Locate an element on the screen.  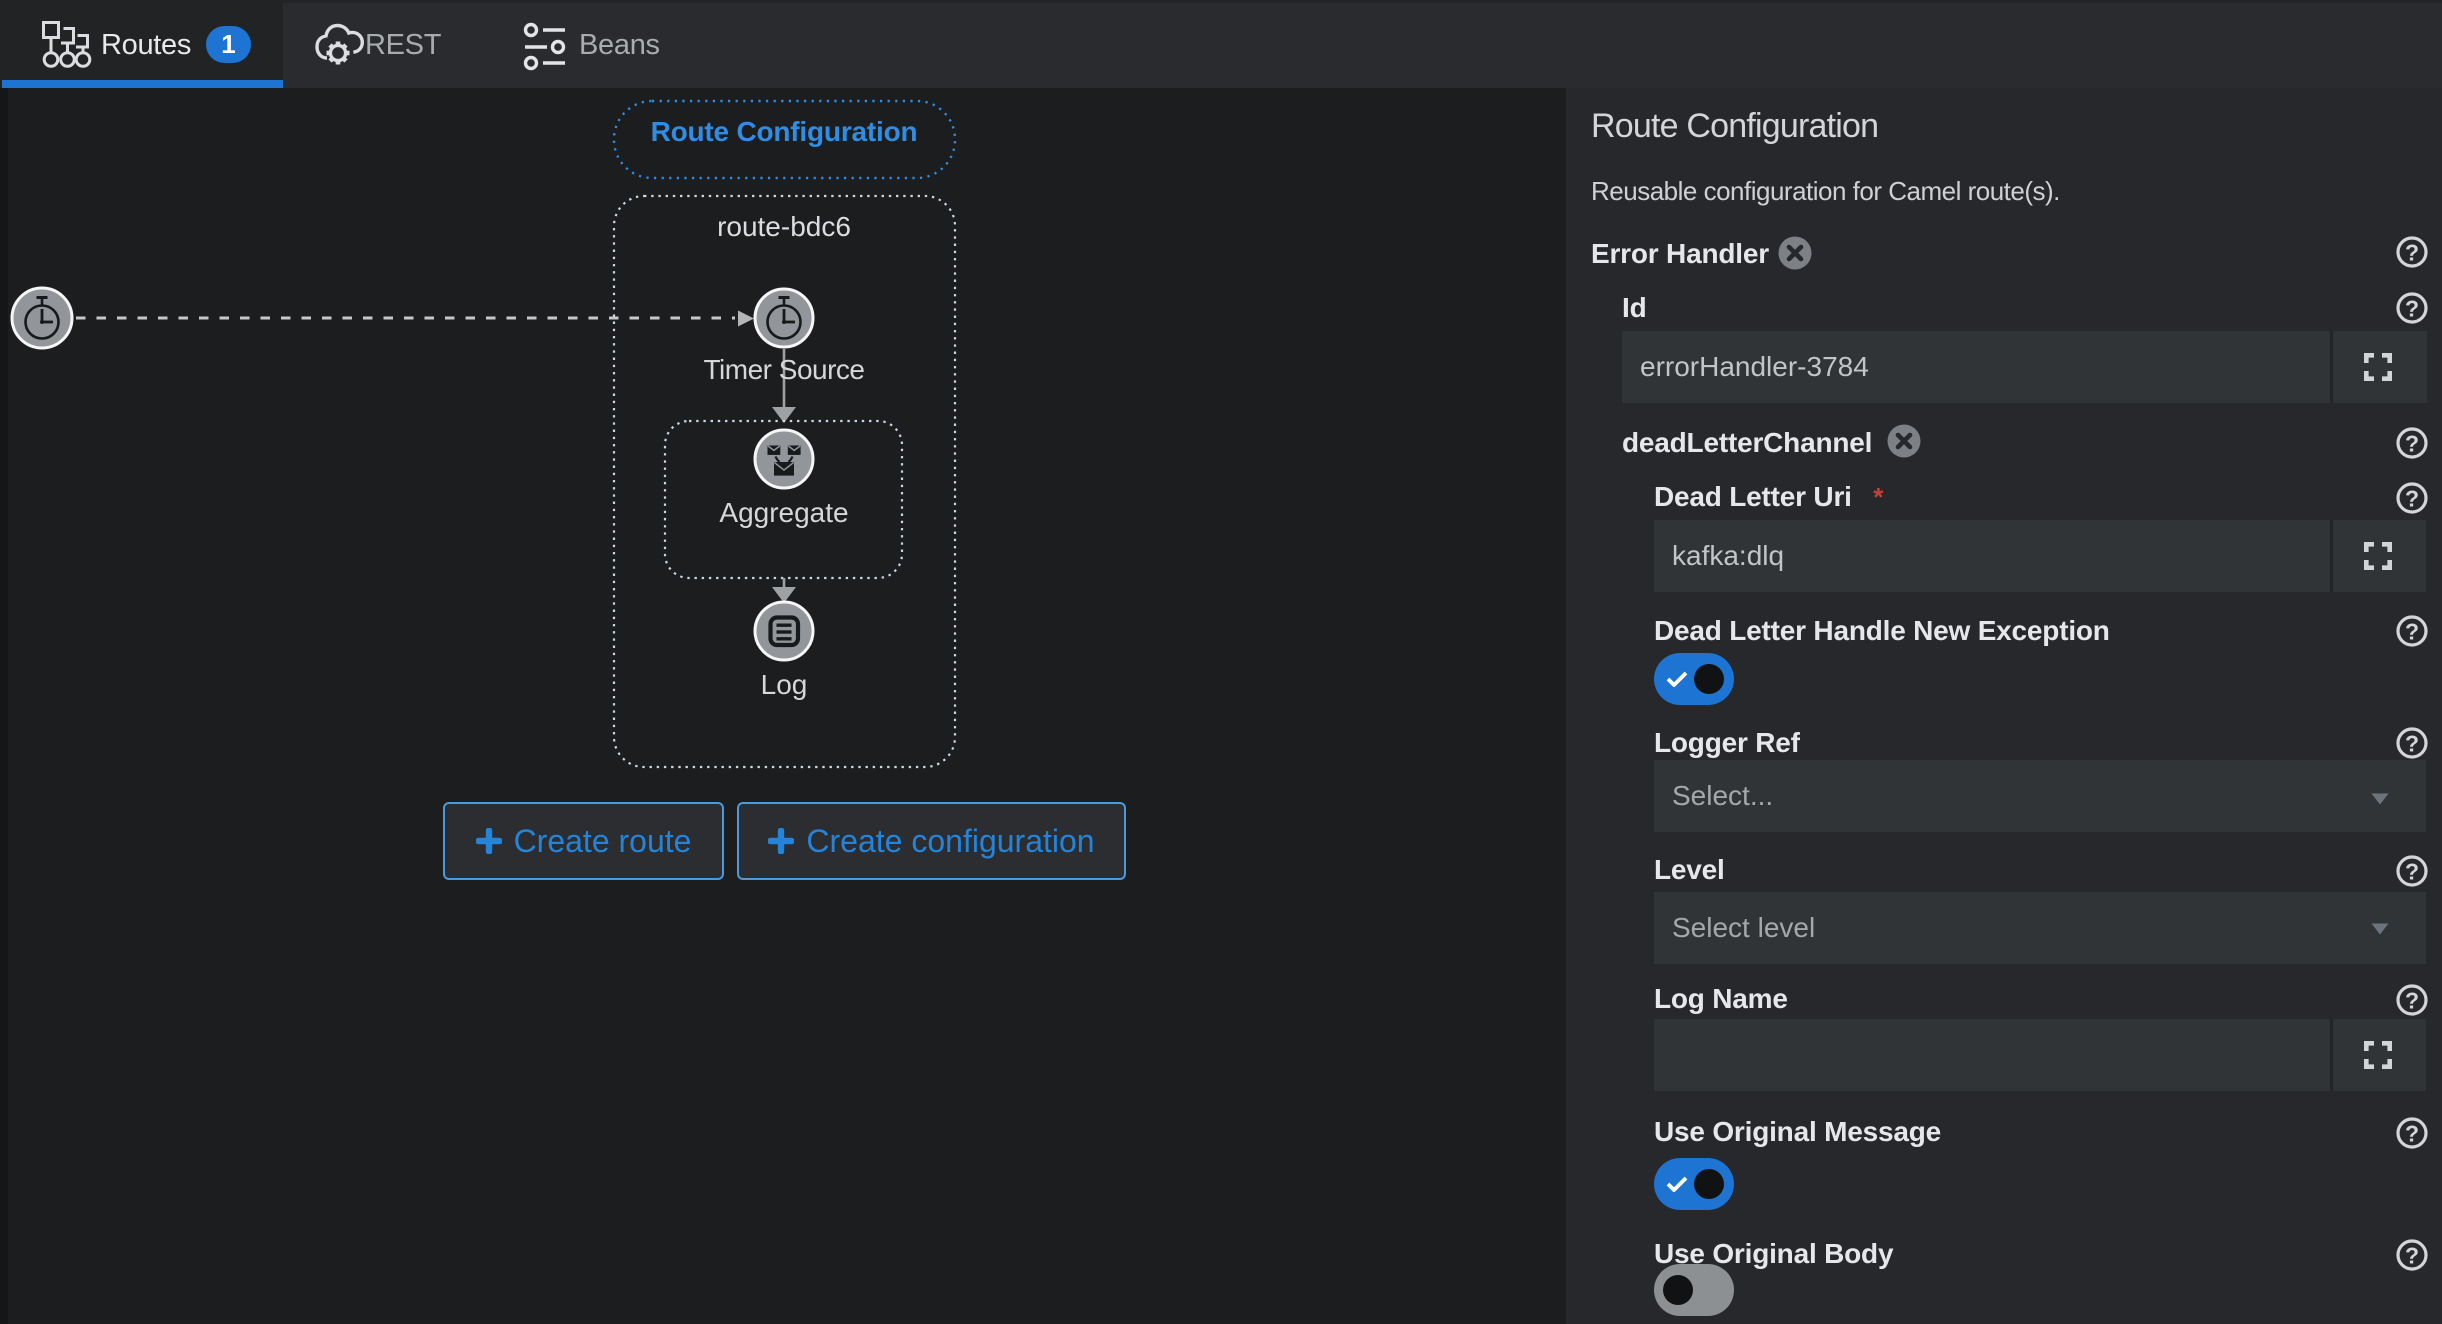
svg-text: Log is located at coordinates (784, 684).